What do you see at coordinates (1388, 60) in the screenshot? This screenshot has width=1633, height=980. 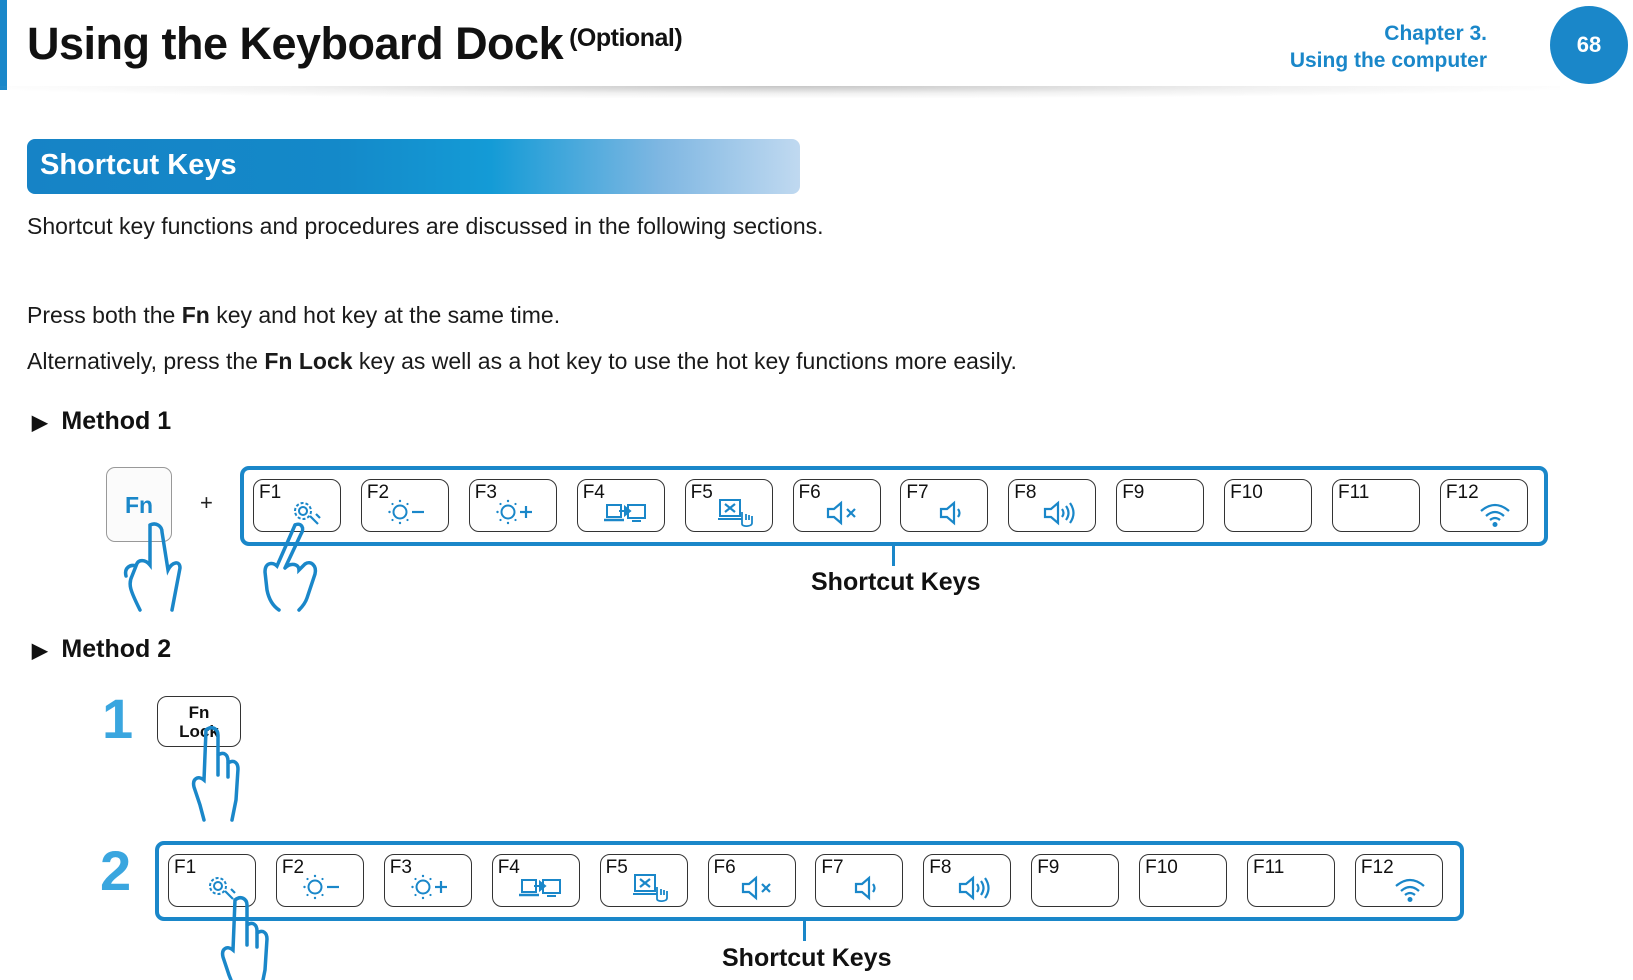 I see `chapter-title: Using the computer` at bounding box center [1388, 60].